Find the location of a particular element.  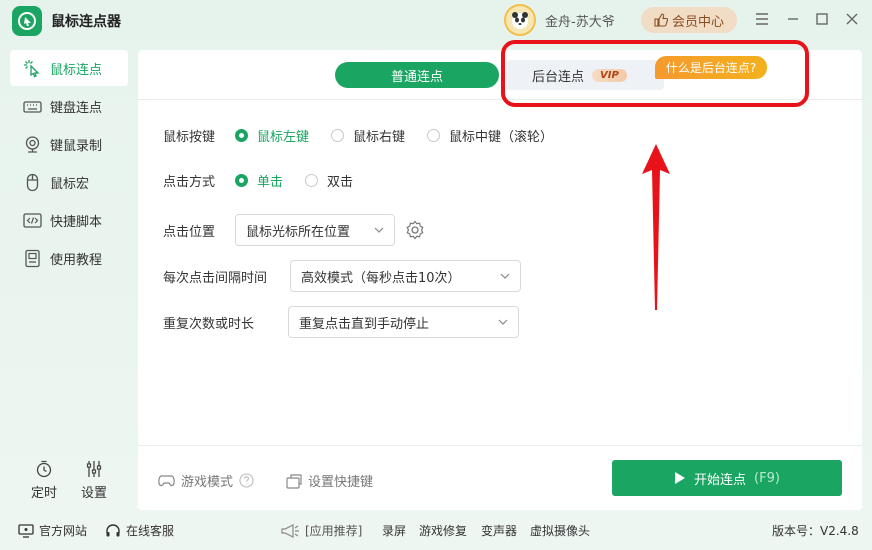

app-title: 鼠标连点器 is located at coordinates (86, 22).